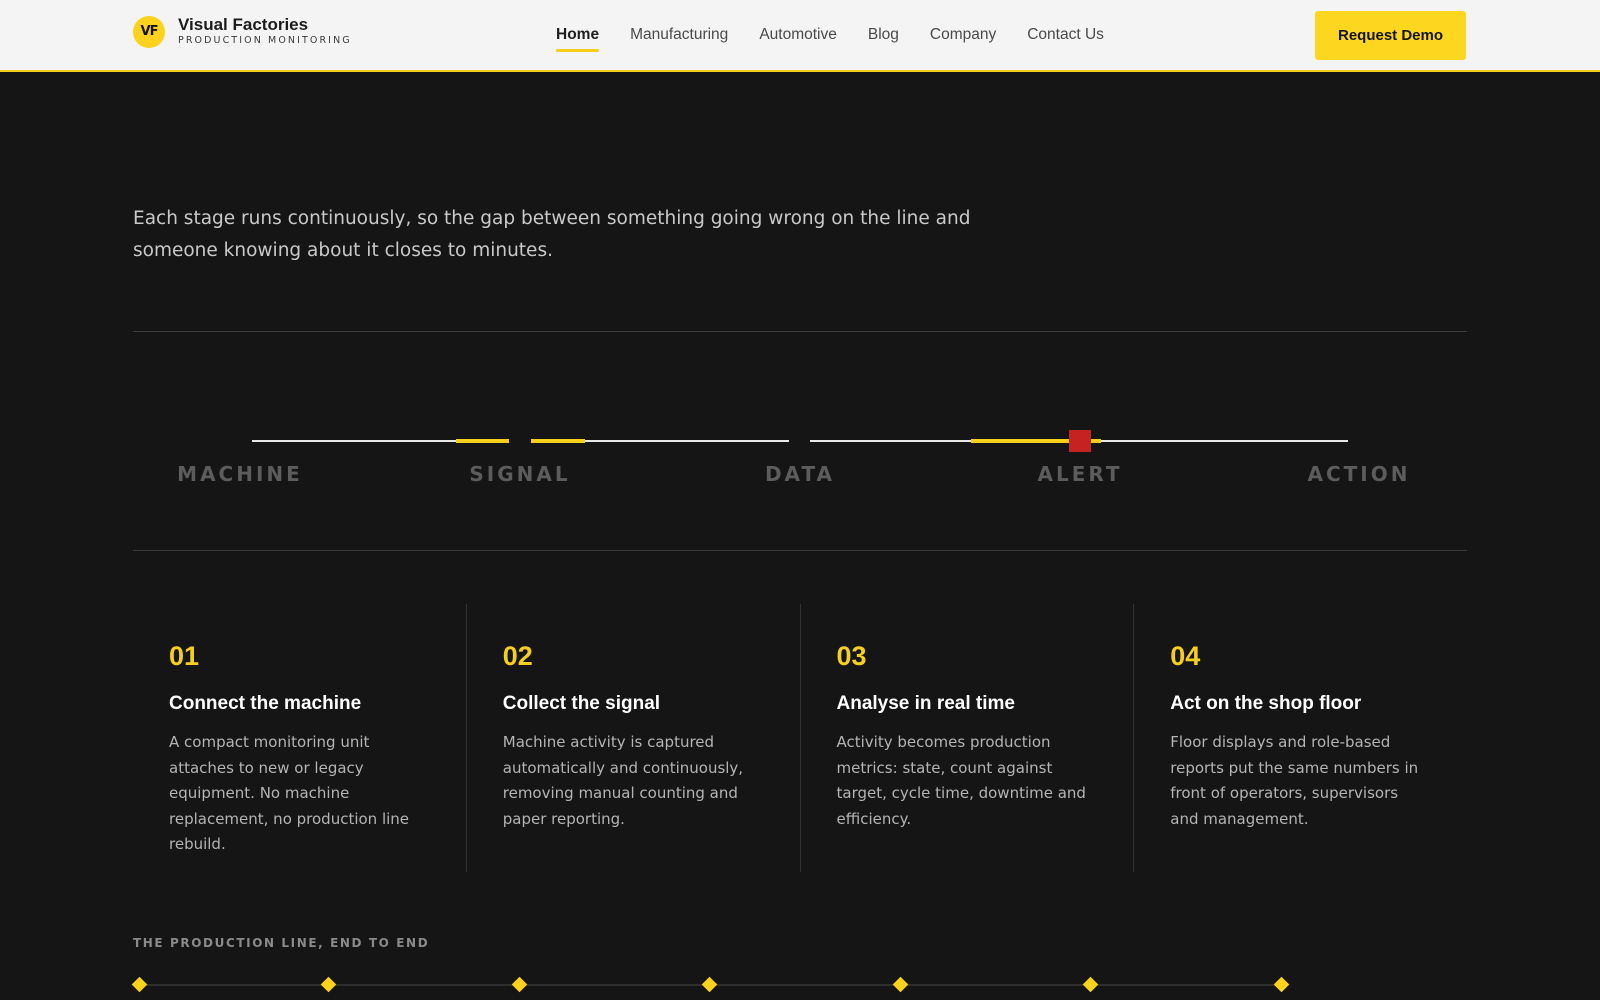  What do you see at coordinates (243, 24) in the screenshot?
I see `brand-name: Visual Factories` at bounding box center [243, 24].